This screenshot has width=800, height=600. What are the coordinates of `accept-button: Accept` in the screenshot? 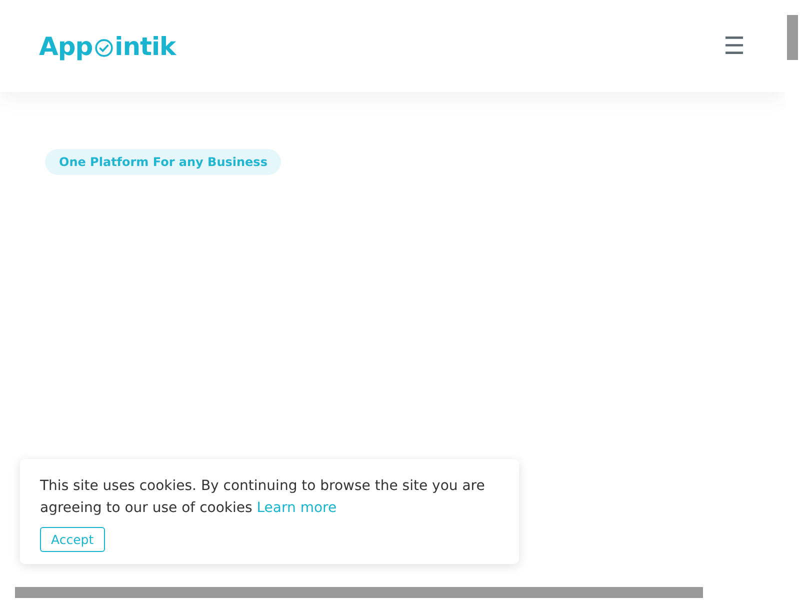 It's located at (72, 539).